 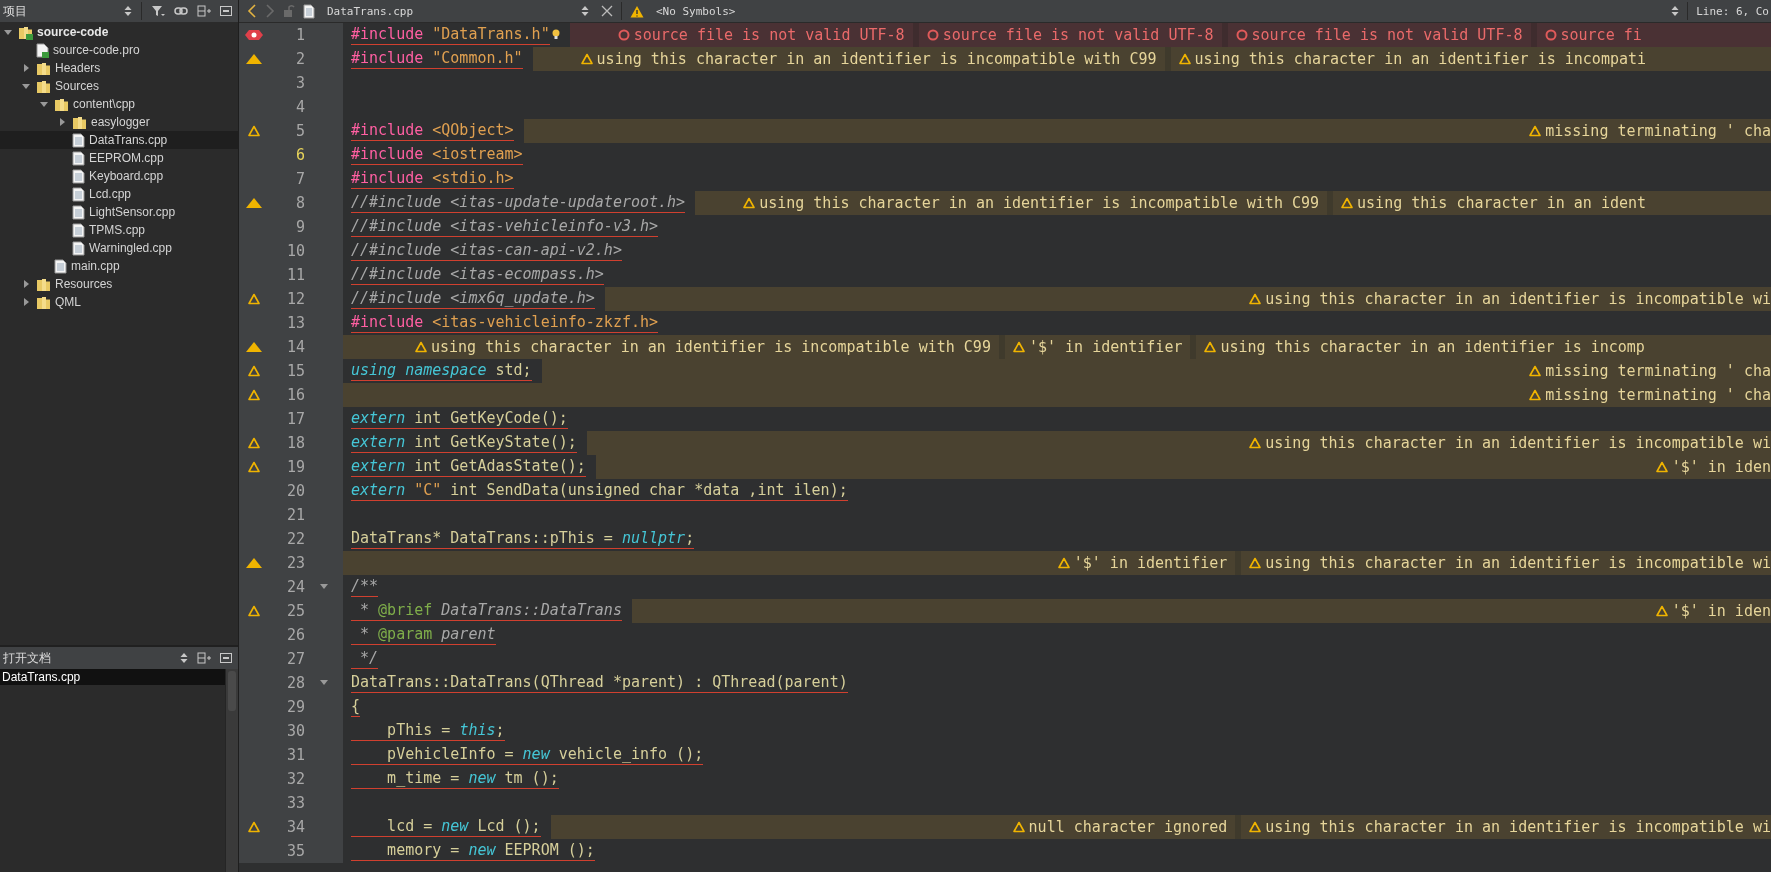 I want to click on tree-item: Resources, so click(x=119, y=284).